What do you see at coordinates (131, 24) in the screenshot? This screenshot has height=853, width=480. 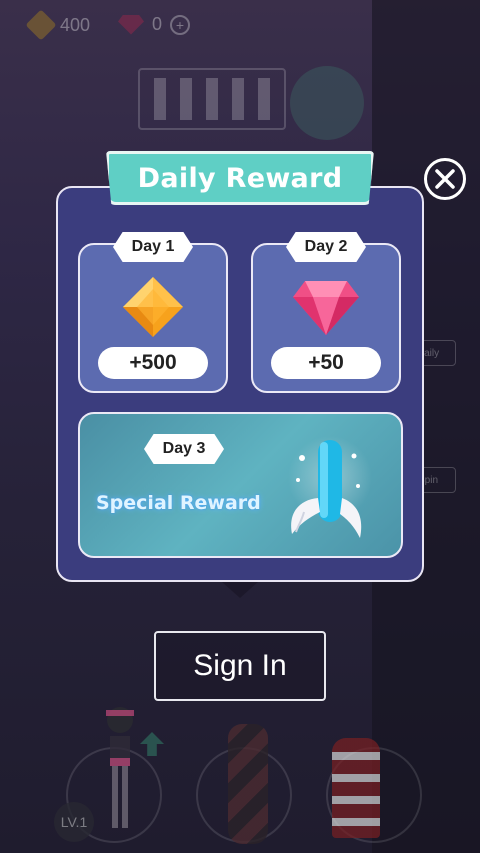 I see `gem-icon` at bounding box center [131, 24].